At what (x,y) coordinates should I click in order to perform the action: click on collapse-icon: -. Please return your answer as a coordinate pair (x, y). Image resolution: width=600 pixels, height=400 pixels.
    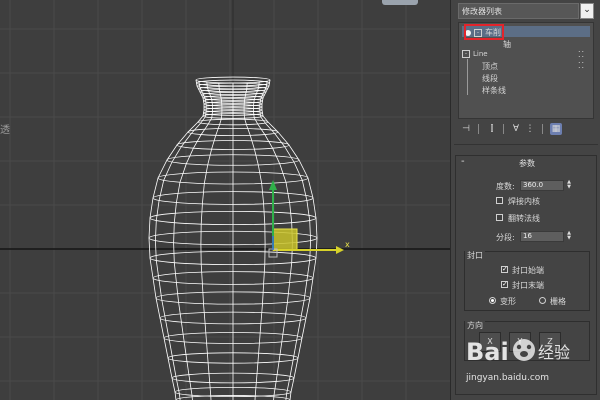
    Looking at the image, I should click on (466, 54).